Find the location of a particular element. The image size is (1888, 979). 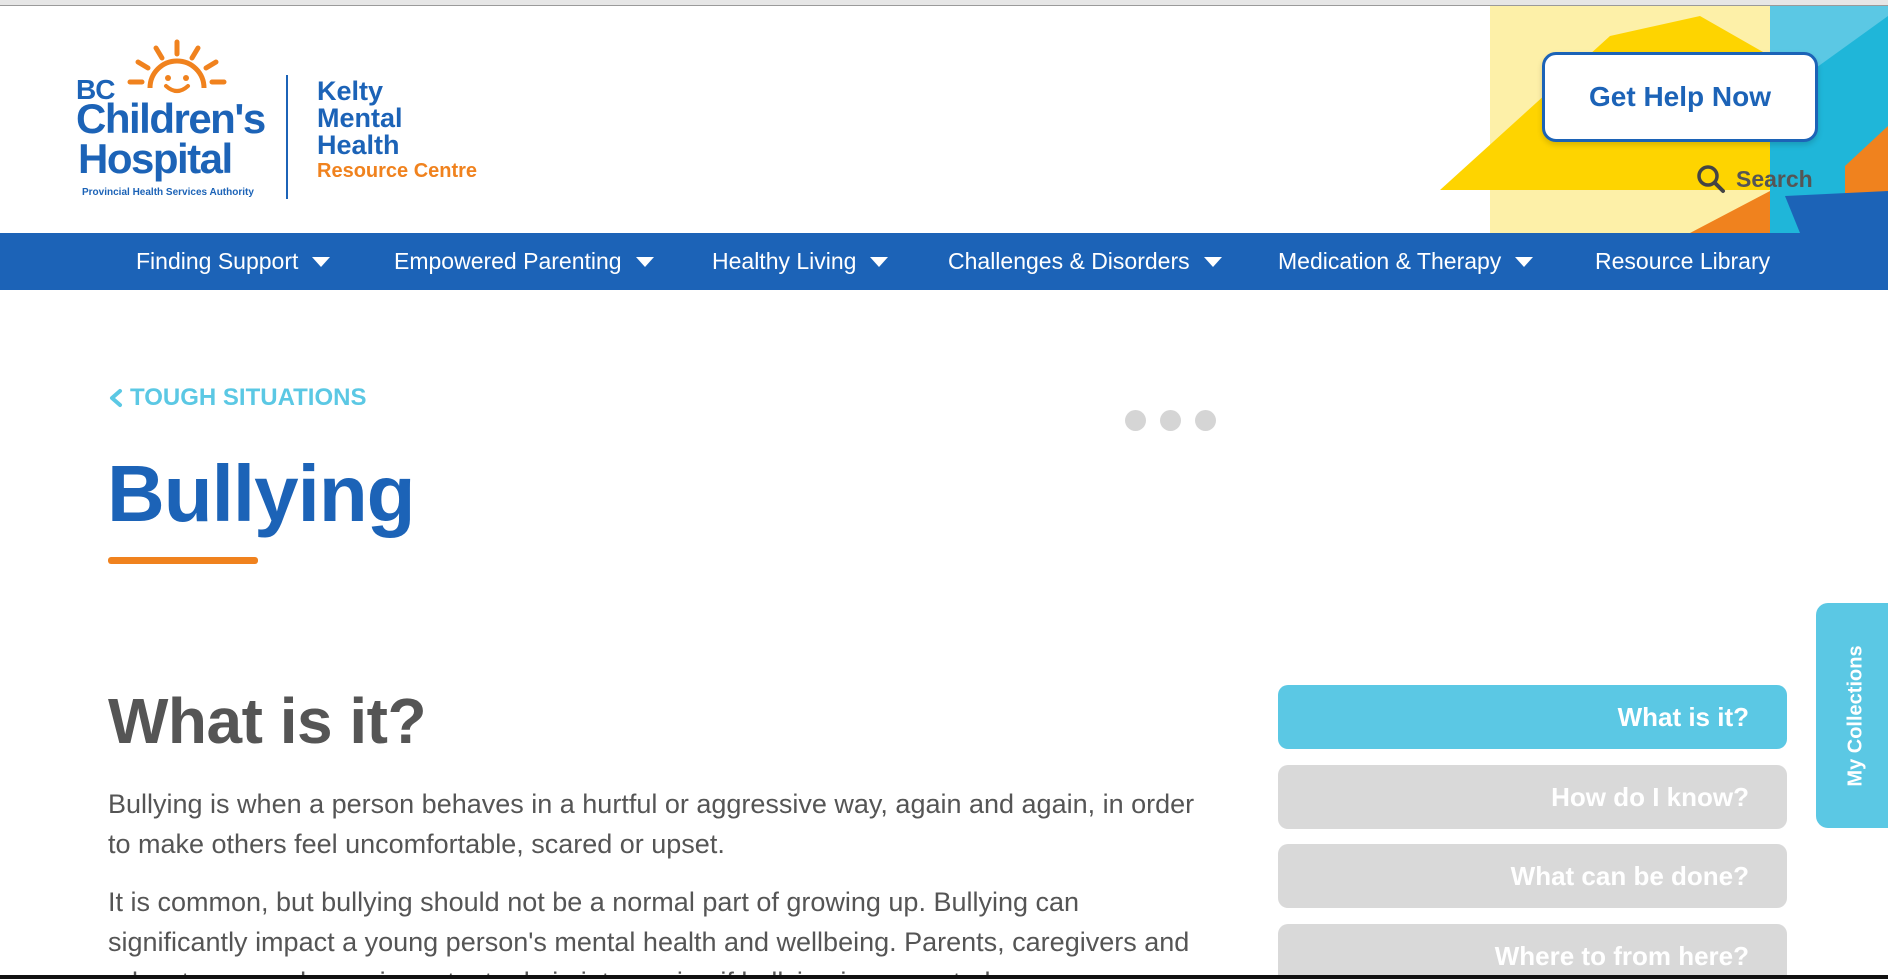

logo-divider is located at coordinates (287, 137).